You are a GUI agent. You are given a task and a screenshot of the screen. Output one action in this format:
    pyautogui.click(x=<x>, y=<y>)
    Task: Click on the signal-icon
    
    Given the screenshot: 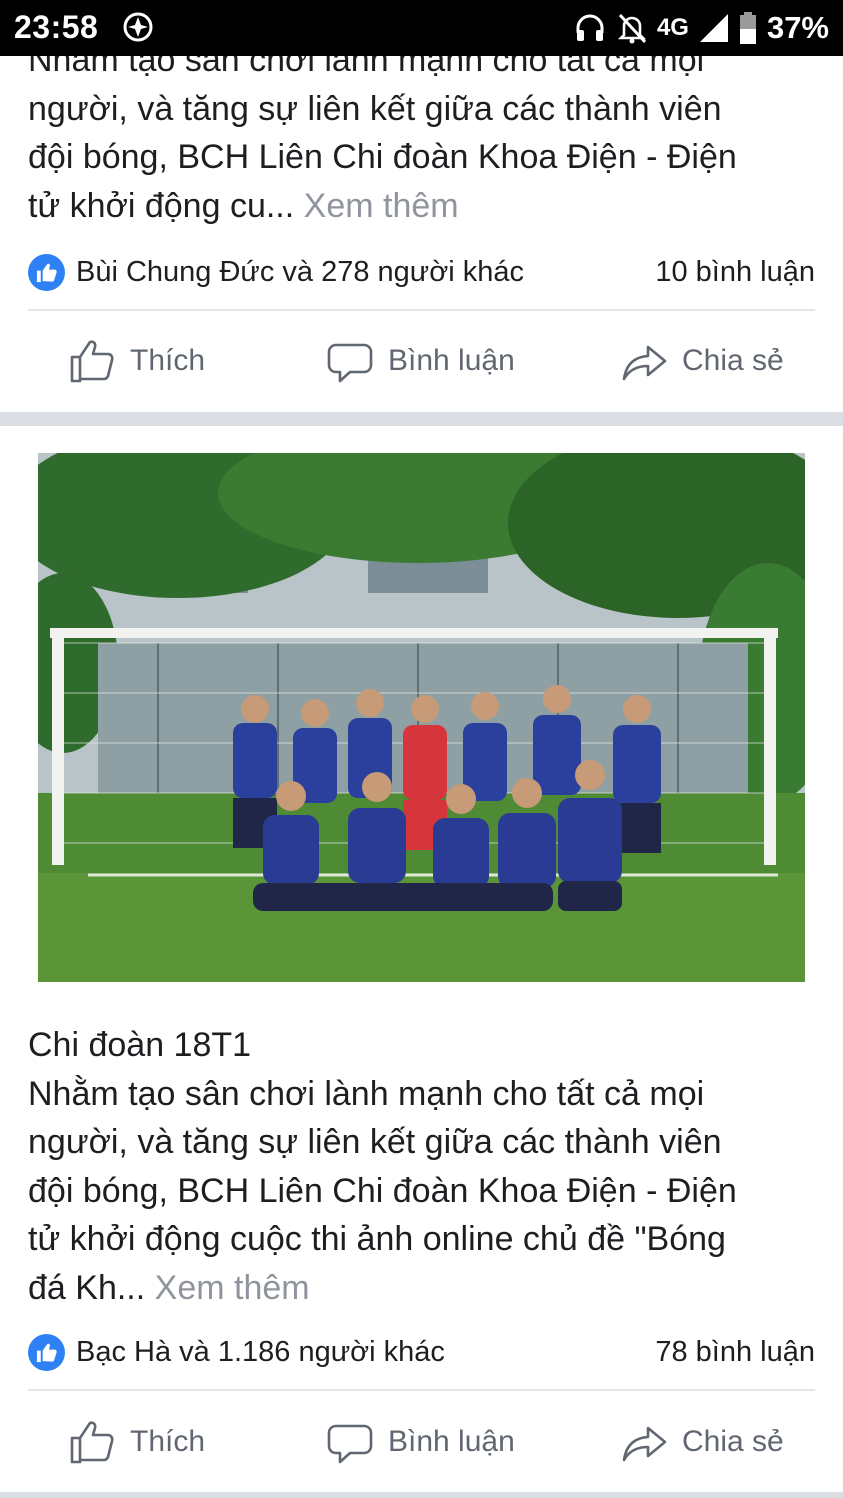 What is the action you would take?
    pyautogui.click(x=713, y=28)
    